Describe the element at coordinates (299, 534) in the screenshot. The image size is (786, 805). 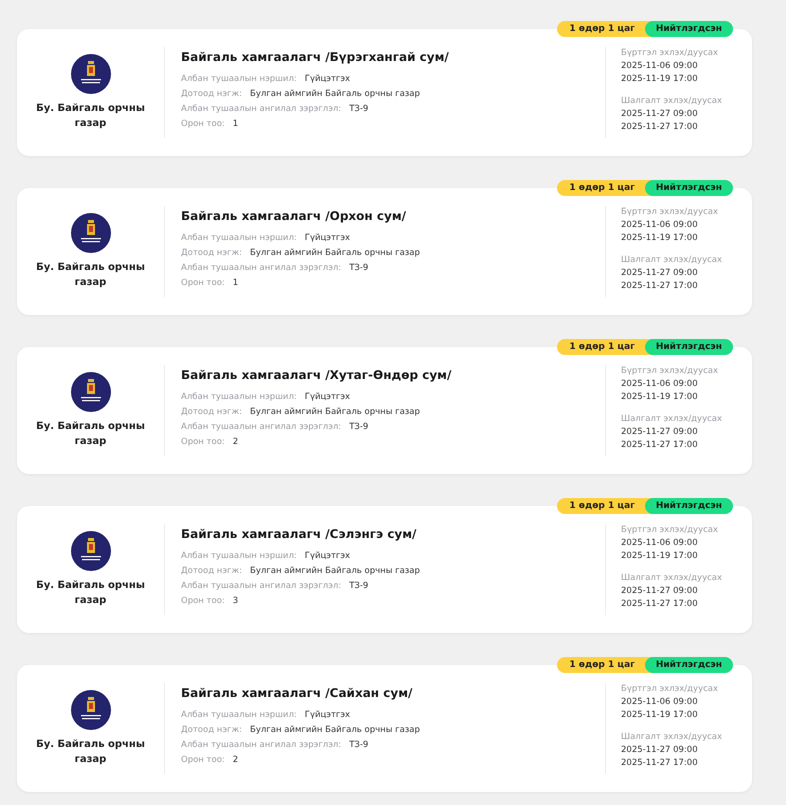
I see `job-title: Байгаль хамгаалагч /Сэлэнгэ сум/` at that location.